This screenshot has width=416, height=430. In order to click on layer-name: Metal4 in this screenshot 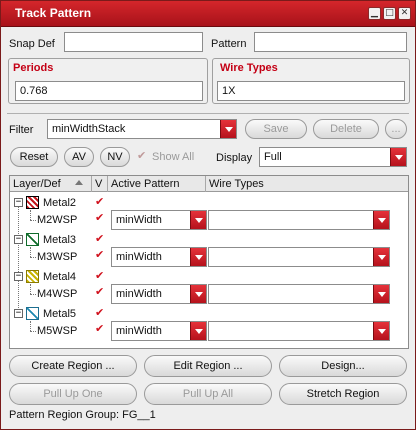, I will do `click(60, 277)`.